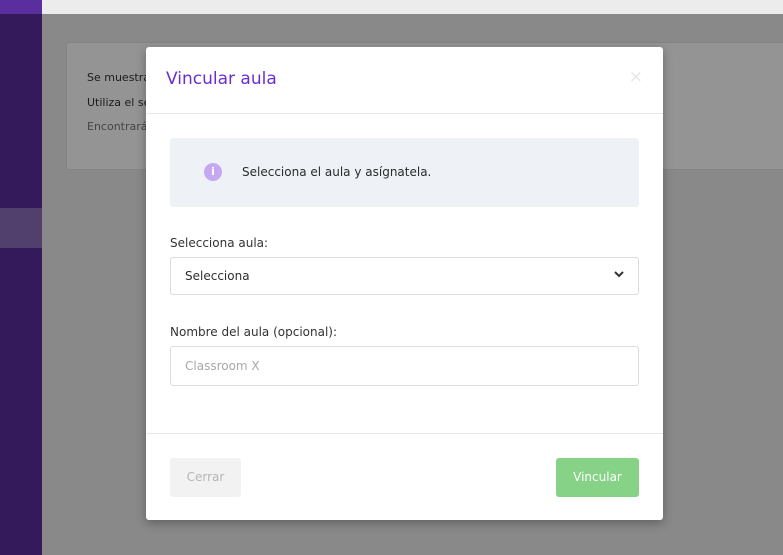 This screenshot has height=555, width=783. Describe the element at coordinates (217, 276) in the screenshot. I see `classroom-select-value: Selecciona` at that location.